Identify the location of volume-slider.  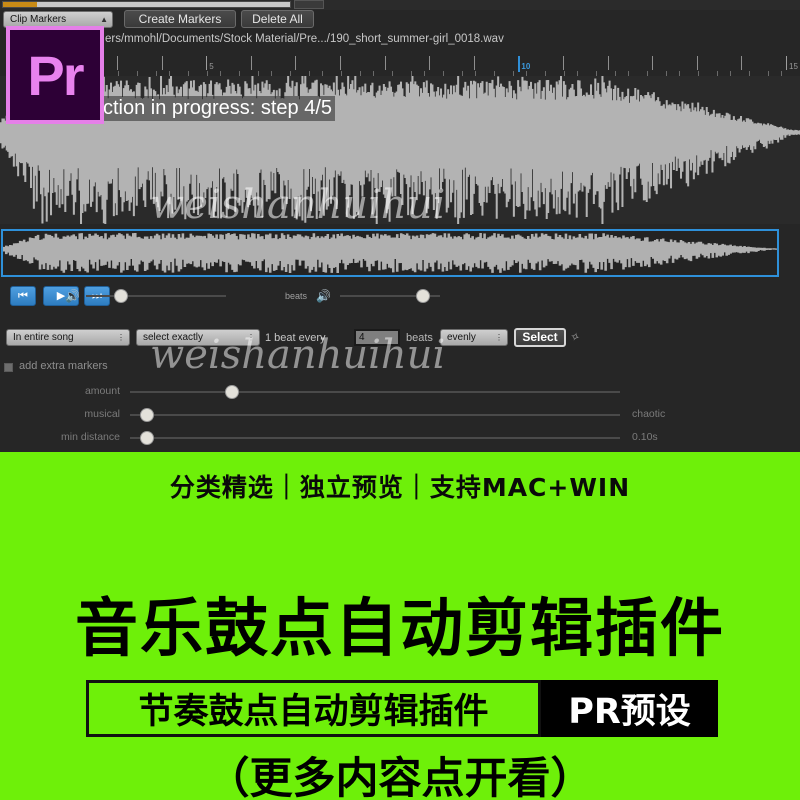
(156, 296).